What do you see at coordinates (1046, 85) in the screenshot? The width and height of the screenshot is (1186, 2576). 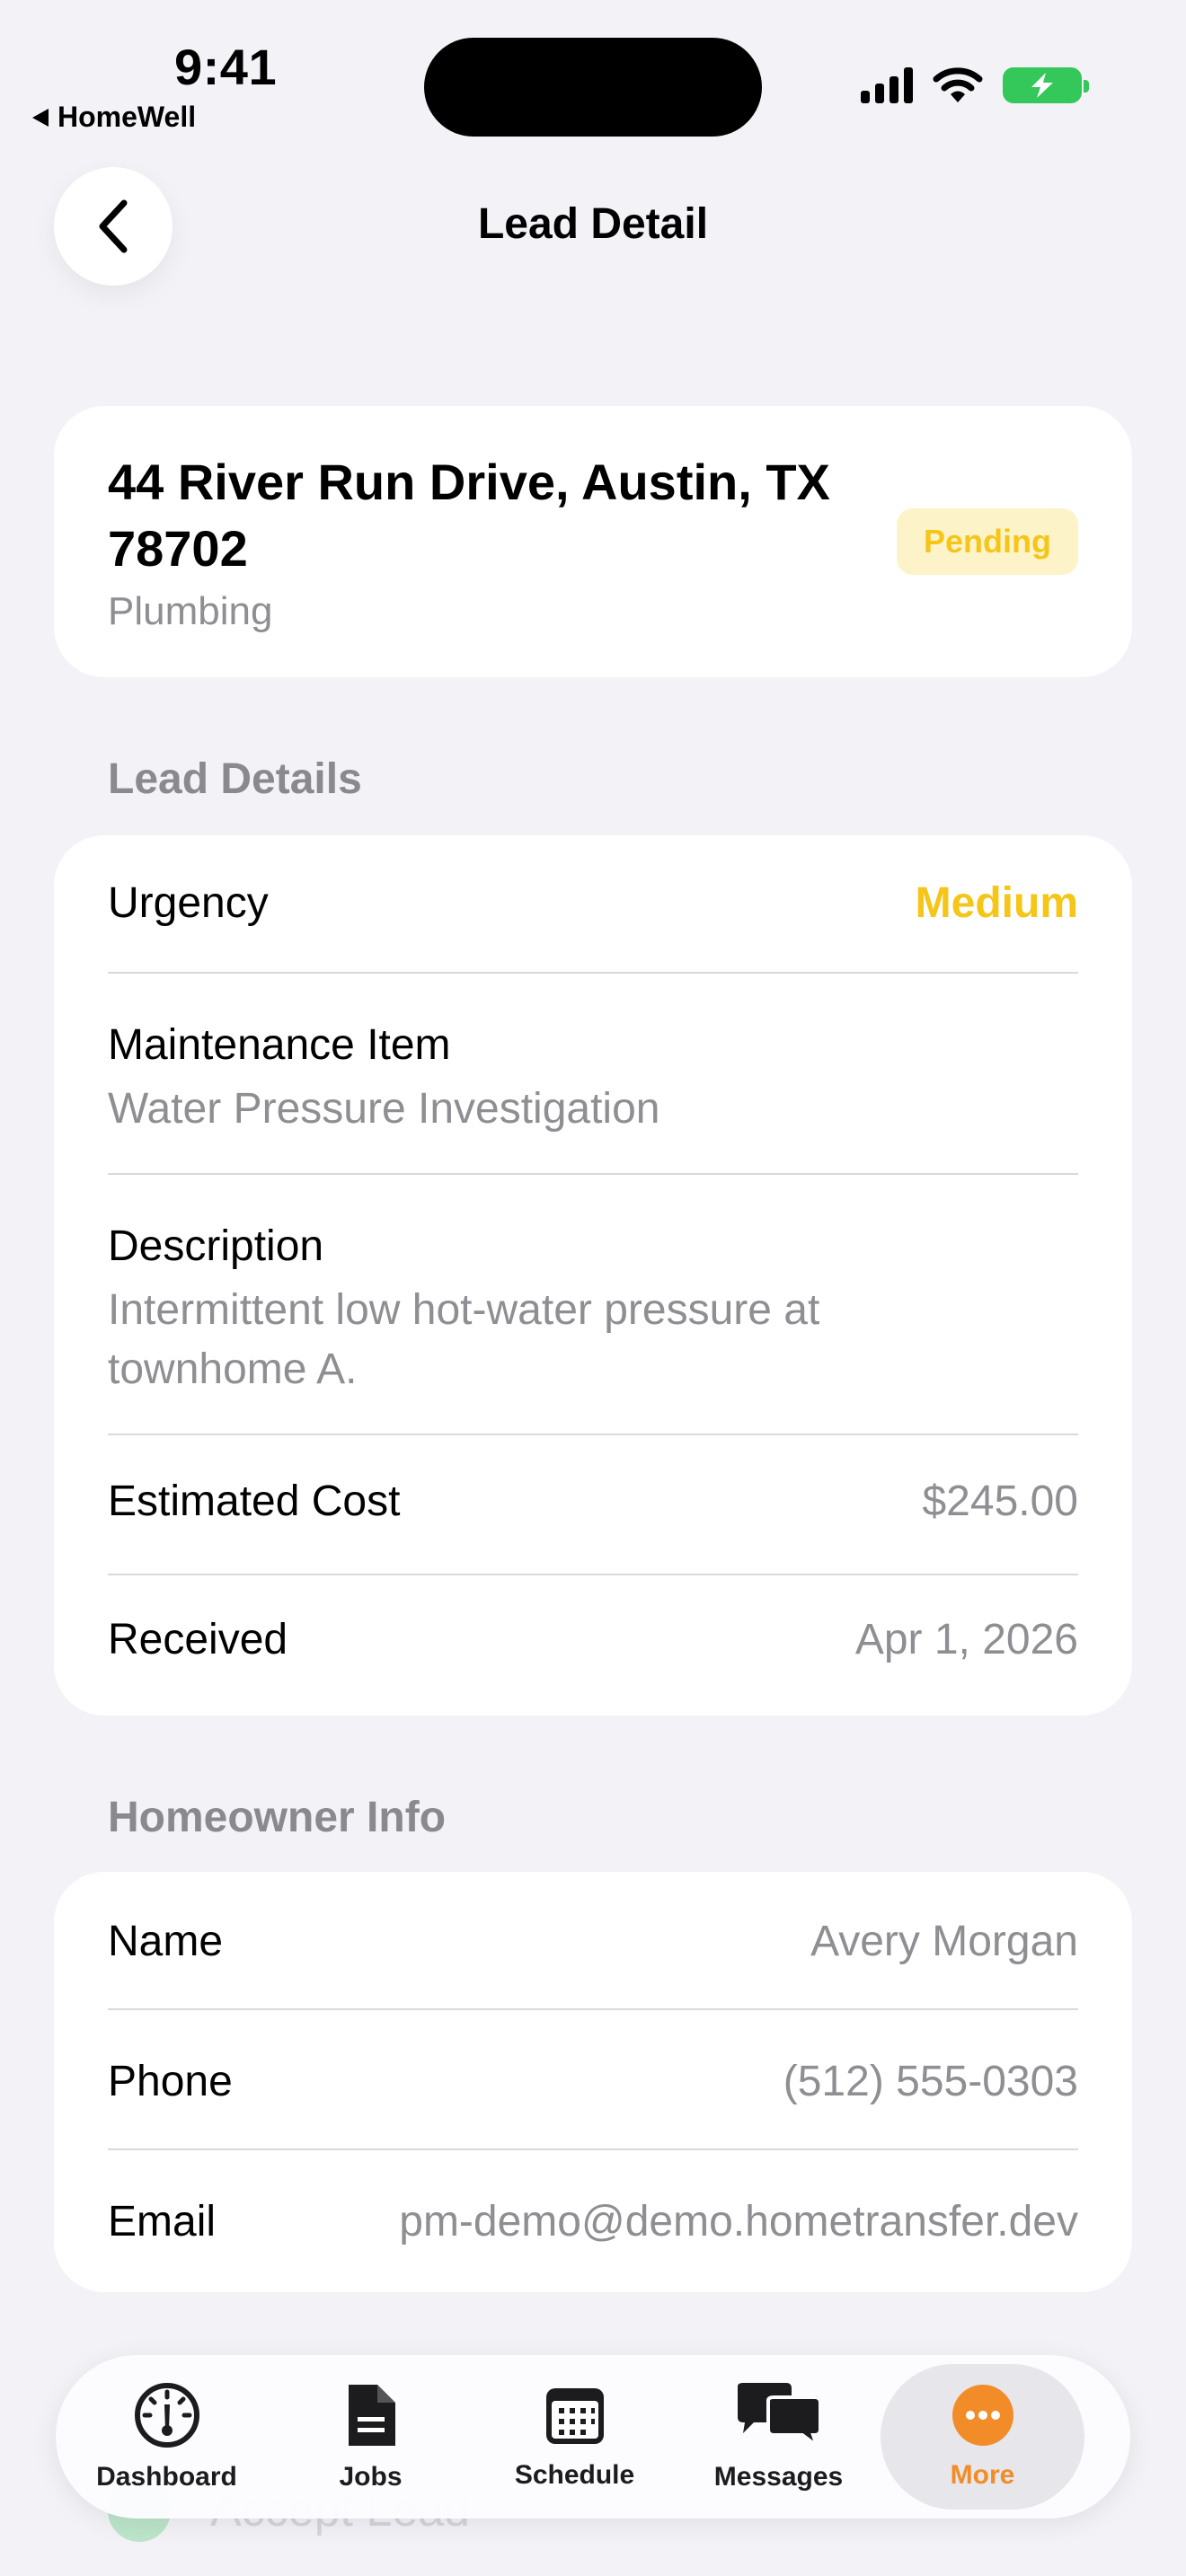 I see `battery-charging-icon` at bounding box center [1046, 85].